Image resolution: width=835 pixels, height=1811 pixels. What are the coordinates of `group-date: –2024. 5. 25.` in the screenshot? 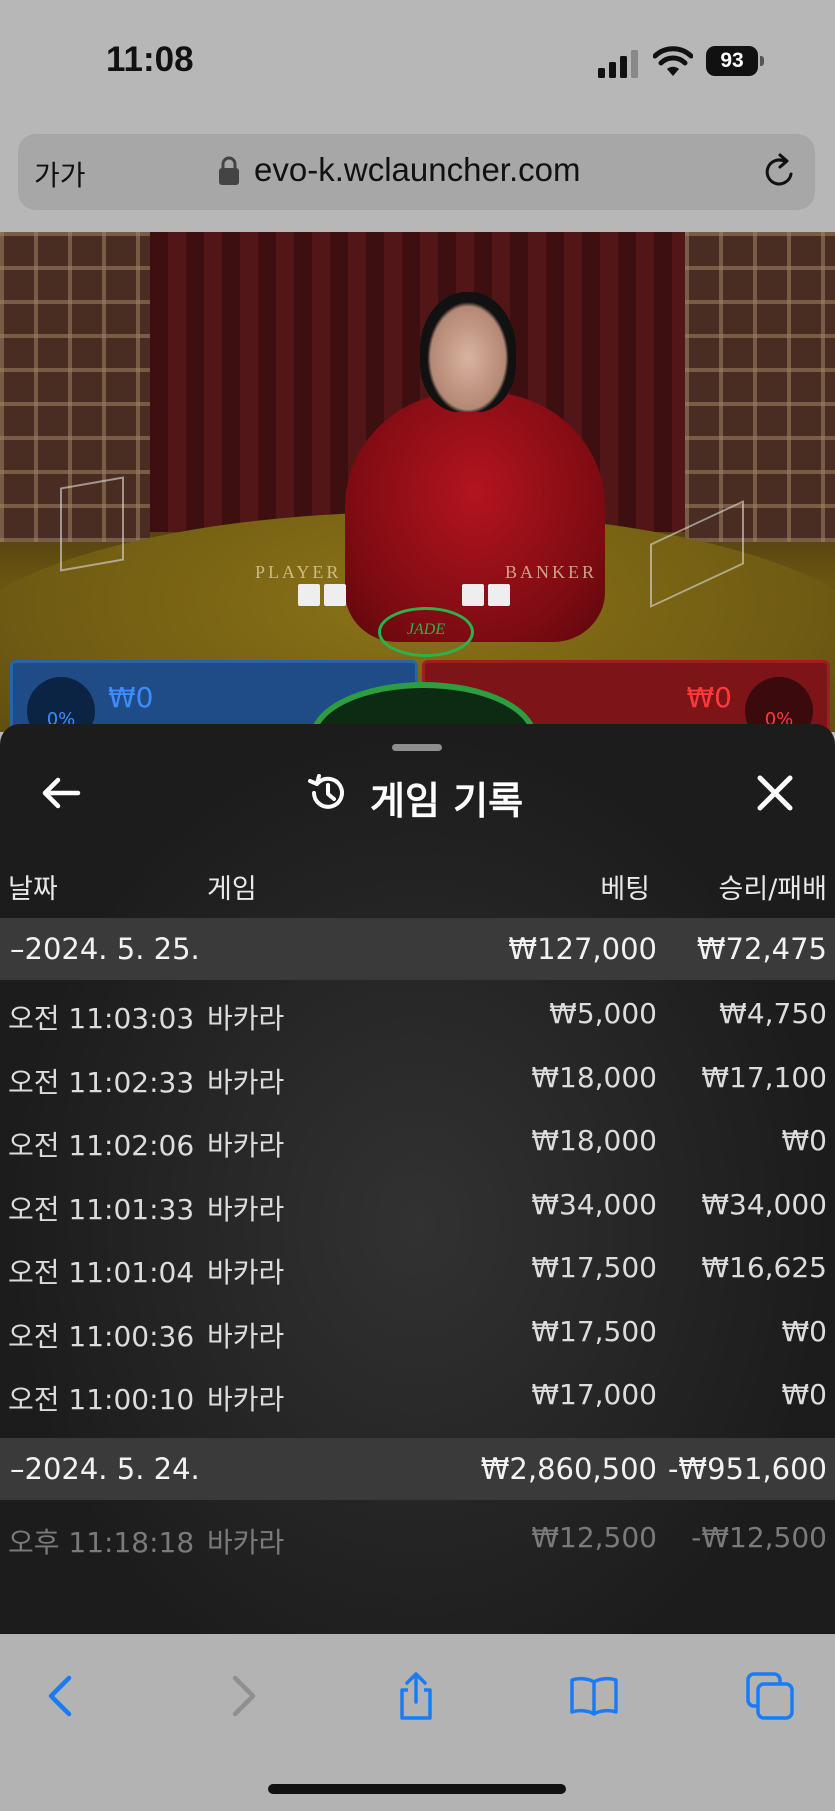 It's located at (105, 949).